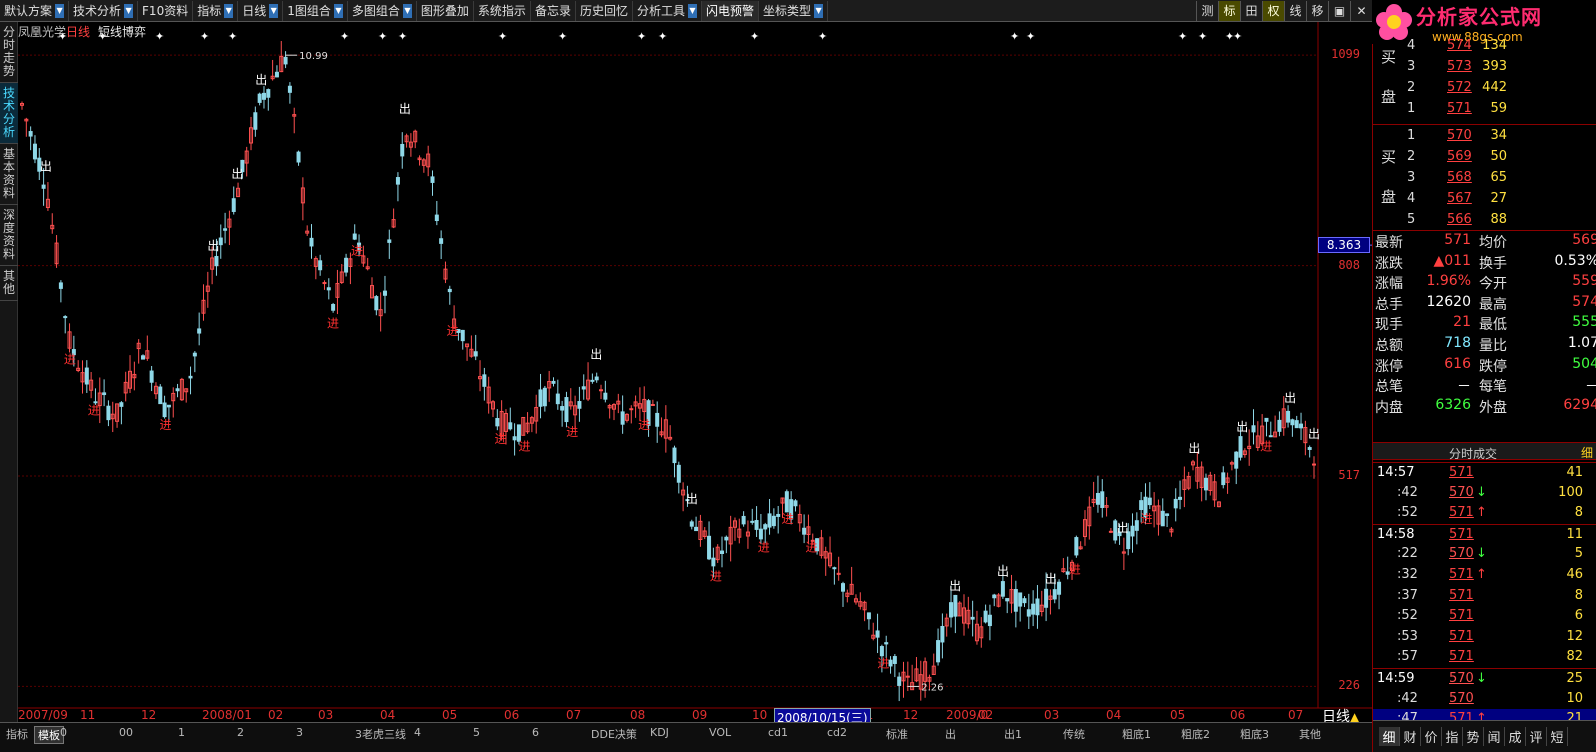 This screenshot has width=1596, height=752. What do you see at coordinates (126, 732) in the screenshot?
I see `indicator-tab: 00` at bounding box center [126, 732].